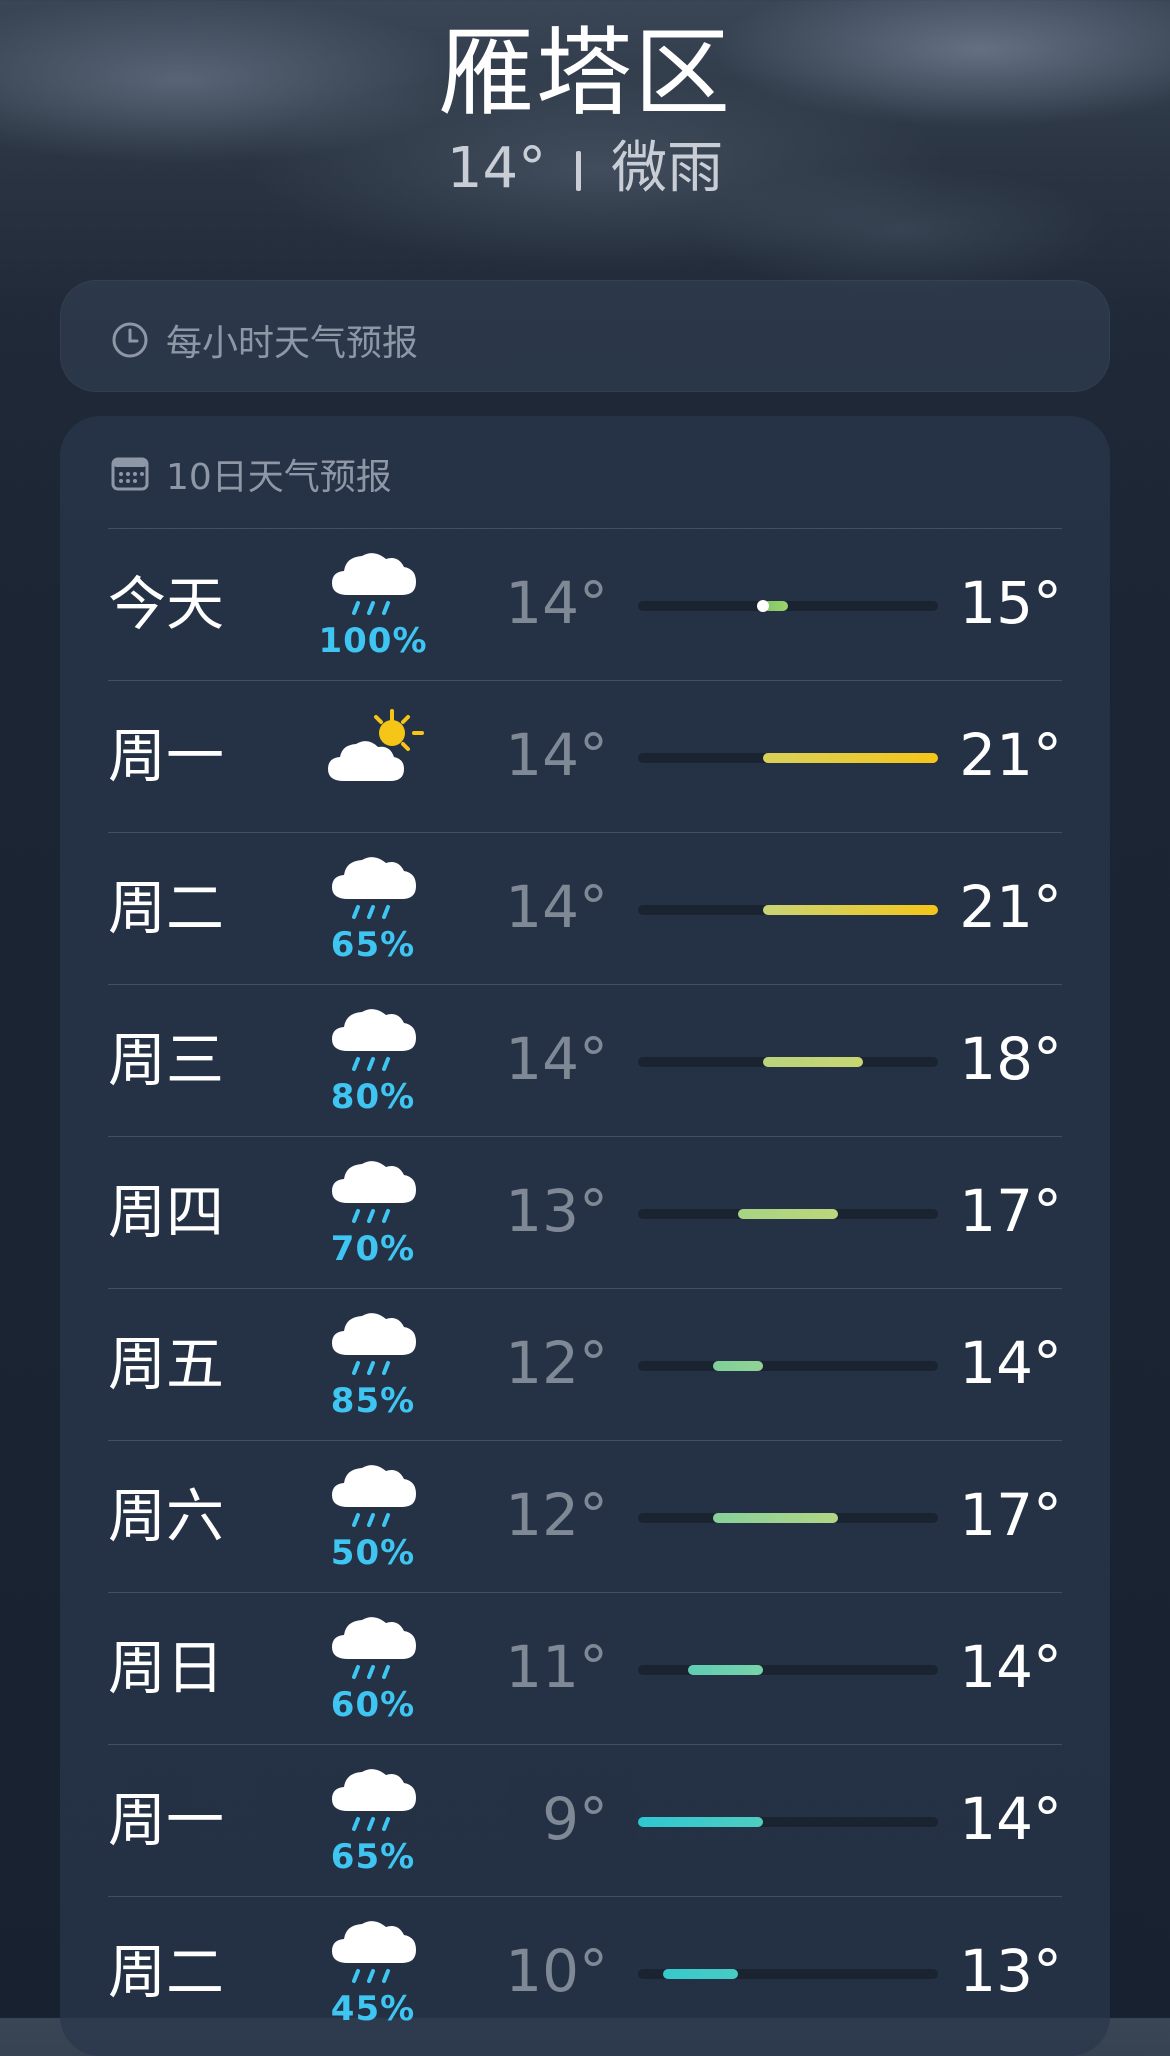  Describe the element at coordinates (1010, 1059) in the screenshot. I see `high-temperature: 18°` at that location.